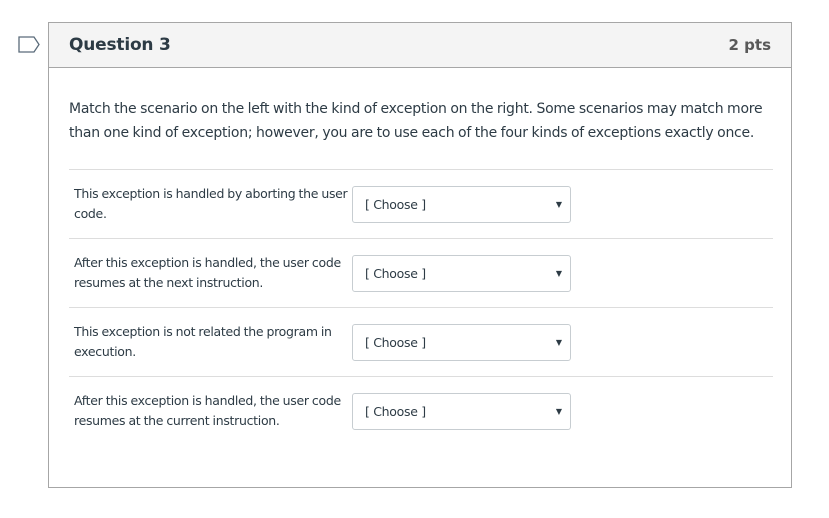  Describe the element at coordinates (750, 45) in the screenshot. I see `question-points: 2 pts` at that location.